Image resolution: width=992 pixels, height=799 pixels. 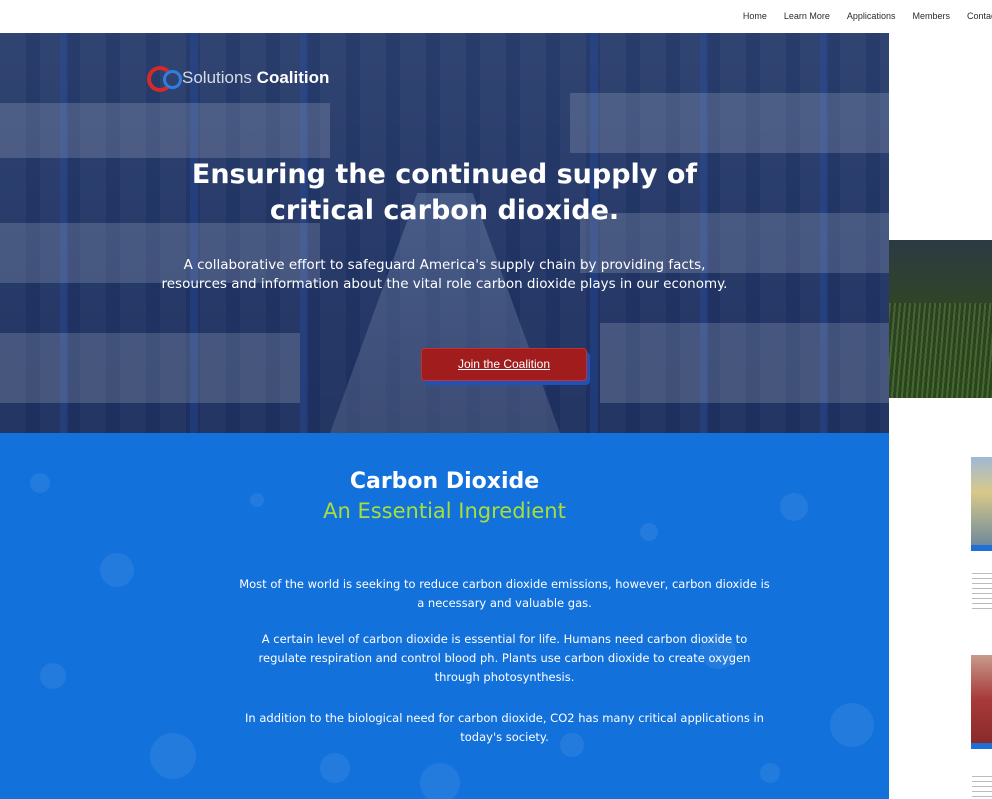 I want to click on paragraph-3-line-2: today's society., so click(x=504, y=737).